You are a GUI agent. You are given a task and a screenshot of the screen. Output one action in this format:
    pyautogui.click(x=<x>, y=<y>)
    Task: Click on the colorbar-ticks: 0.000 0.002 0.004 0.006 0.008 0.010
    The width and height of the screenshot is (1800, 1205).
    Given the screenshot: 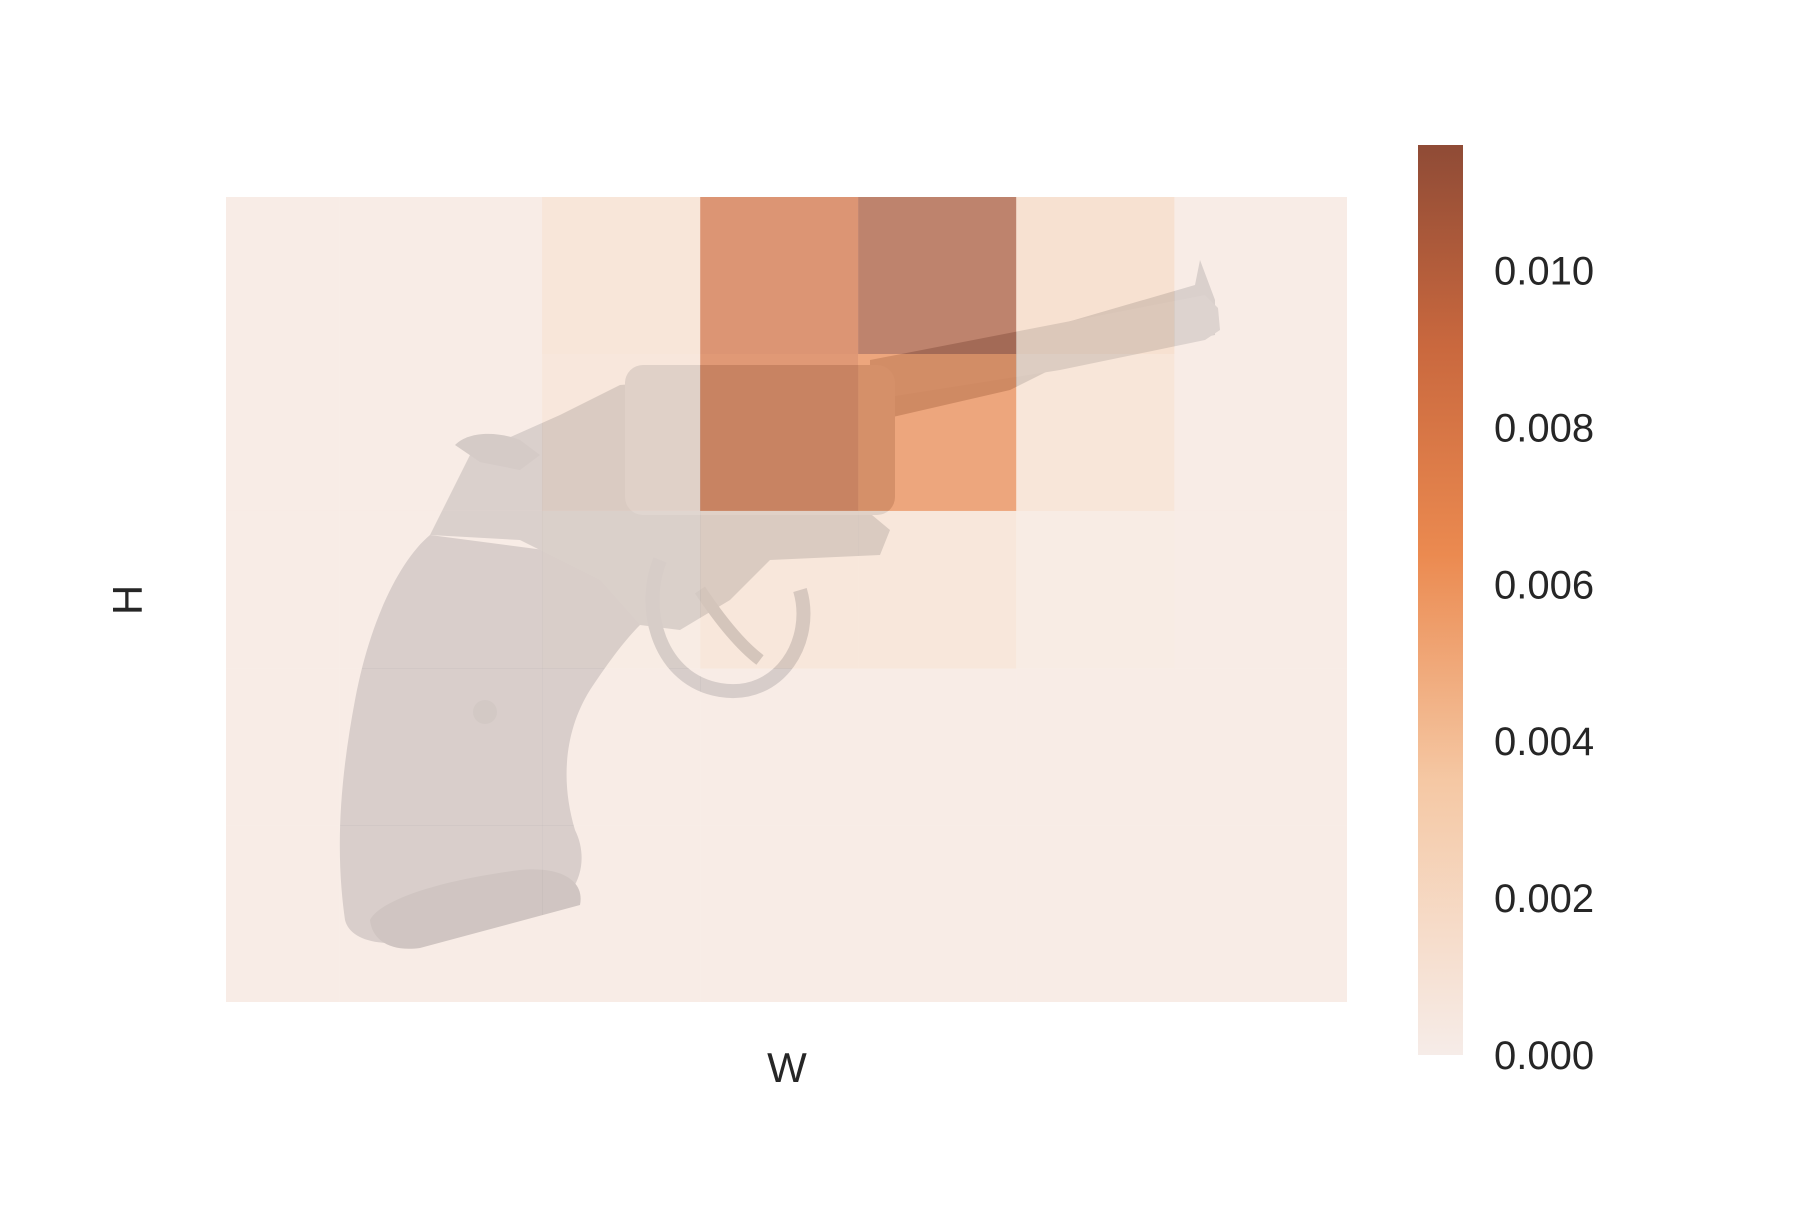 What is the action you would take?
    pyautogui.click(x=1544, y=664)
    